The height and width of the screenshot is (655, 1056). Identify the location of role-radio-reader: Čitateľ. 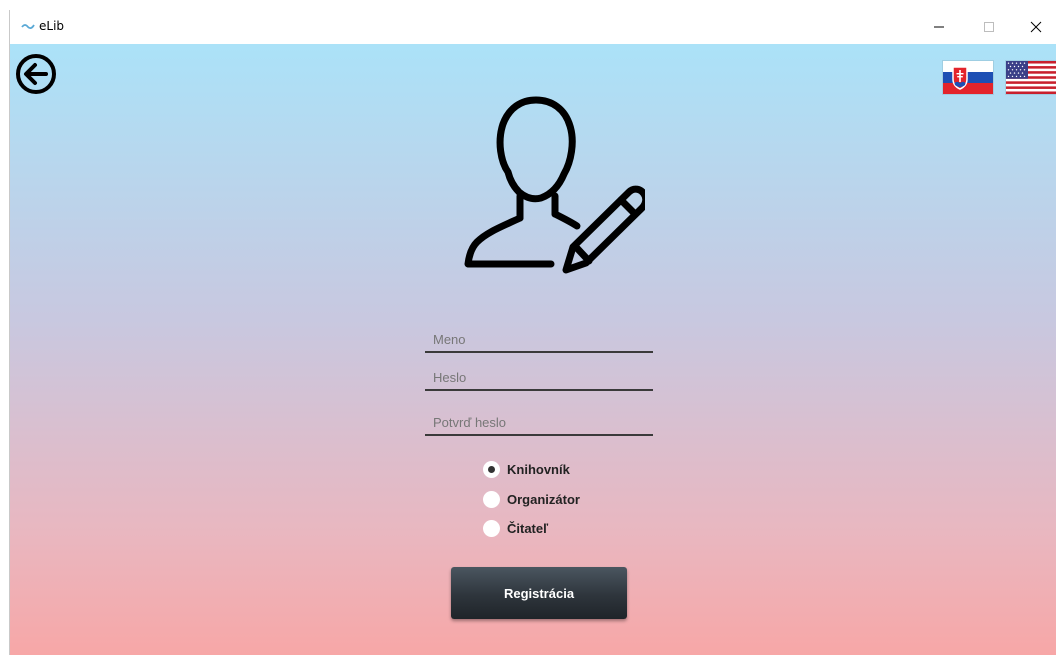
(515, 528).